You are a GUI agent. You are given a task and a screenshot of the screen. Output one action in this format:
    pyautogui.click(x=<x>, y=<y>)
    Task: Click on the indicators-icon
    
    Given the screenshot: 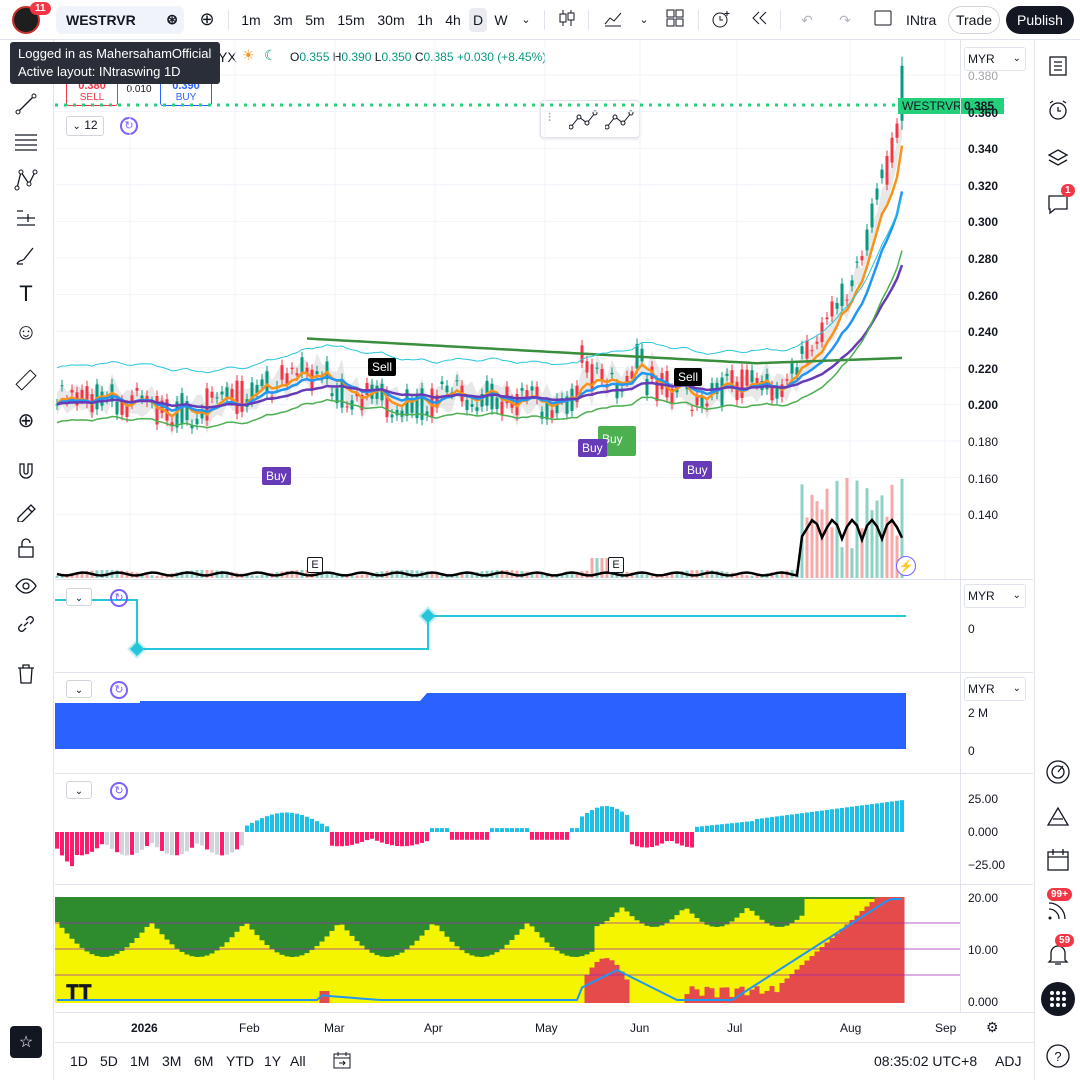 What is the action you would take?
    pyautogui.click(x=613, y=20)
    